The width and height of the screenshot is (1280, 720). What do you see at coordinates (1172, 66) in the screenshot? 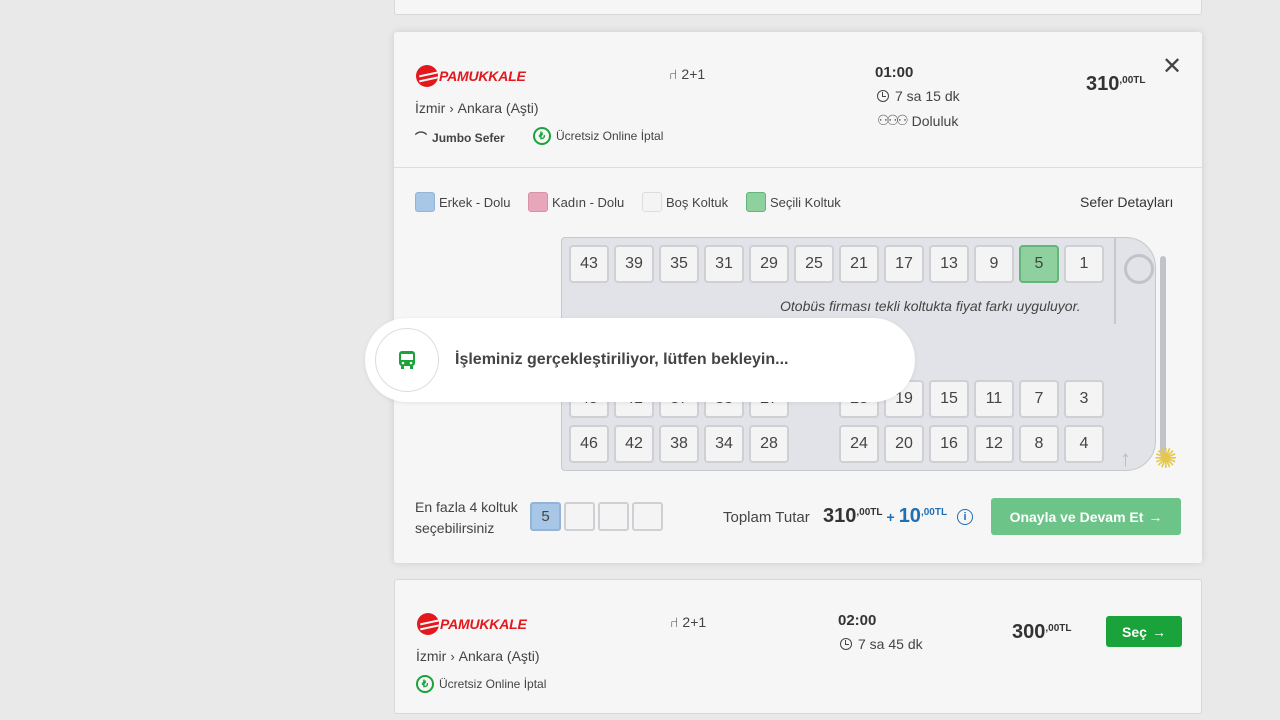
I see `close-icon: ✕` at bounding box center [1172, 66].